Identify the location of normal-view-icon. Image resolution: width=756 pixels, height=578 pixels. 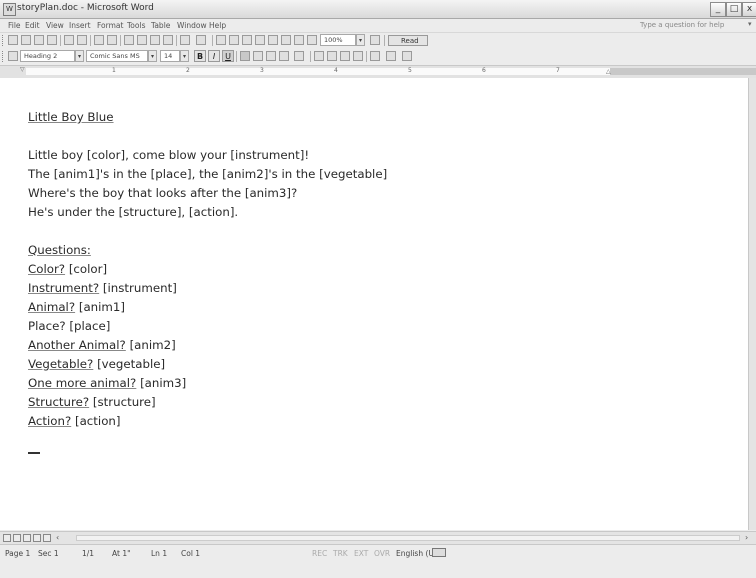
(7, 538).